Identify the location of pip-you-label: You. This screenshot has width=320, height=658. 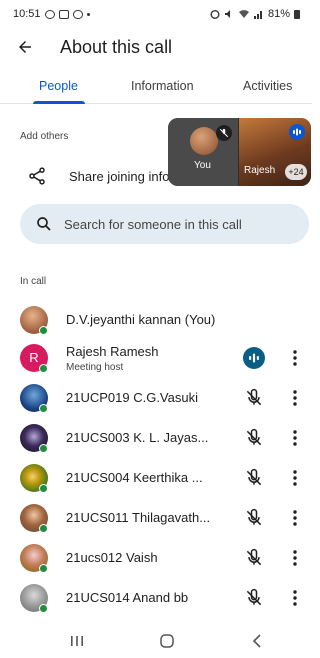
(202, 165).